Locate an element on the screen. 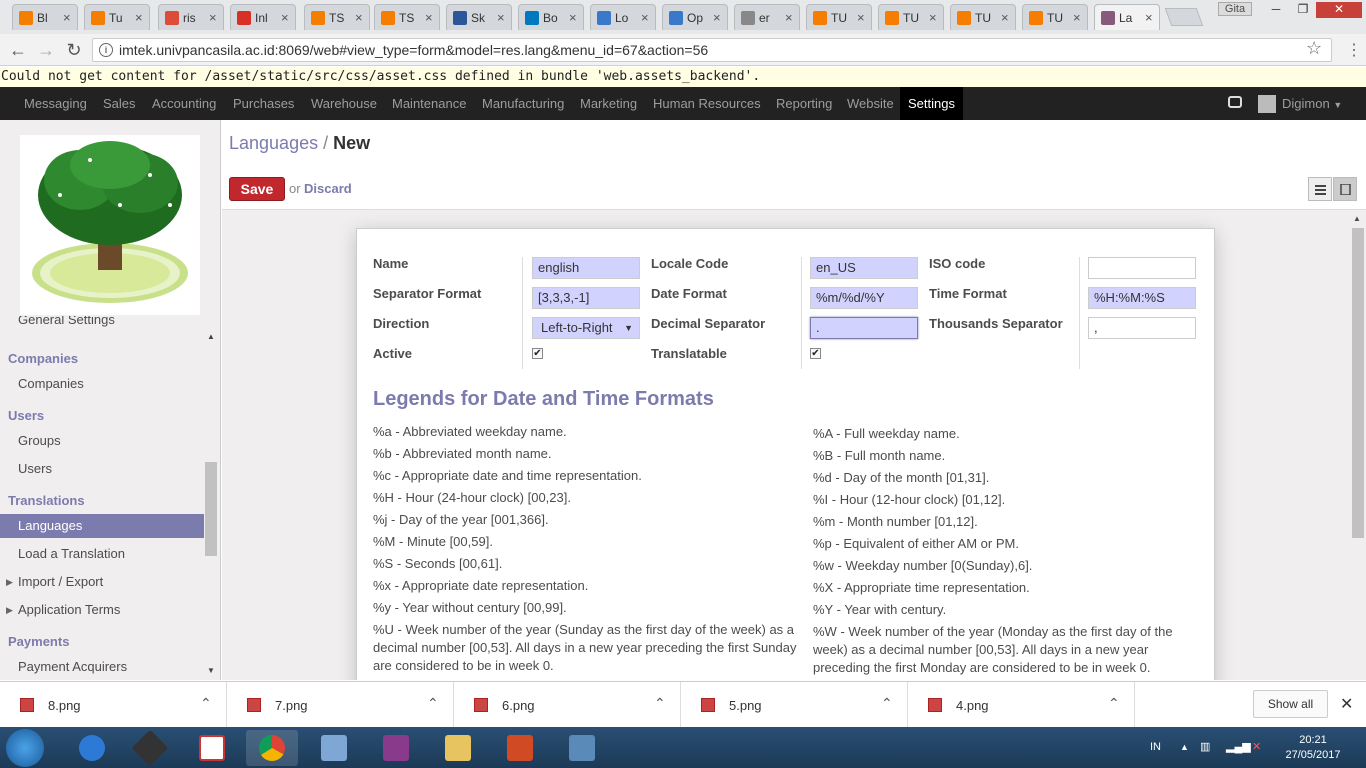 The height and width of the screenshot is (768, 1366). sidebar-scroll-down-icon: ▼ is located at coordinates (211, 670).